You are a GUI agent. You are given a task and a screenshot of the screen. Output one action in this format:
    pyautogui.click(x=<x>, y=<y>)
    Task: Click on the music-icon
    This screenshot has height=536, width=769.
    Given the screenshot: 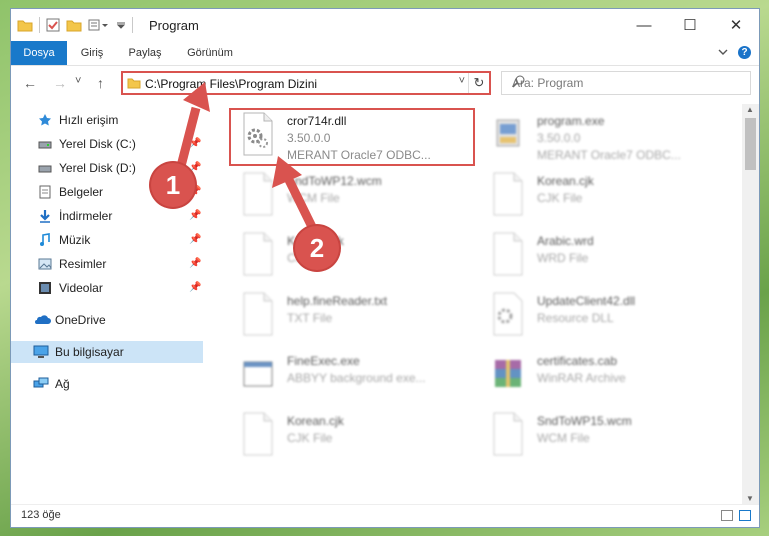 What is the action you would take?
    pyautogui.click(x=45, y=240)
    